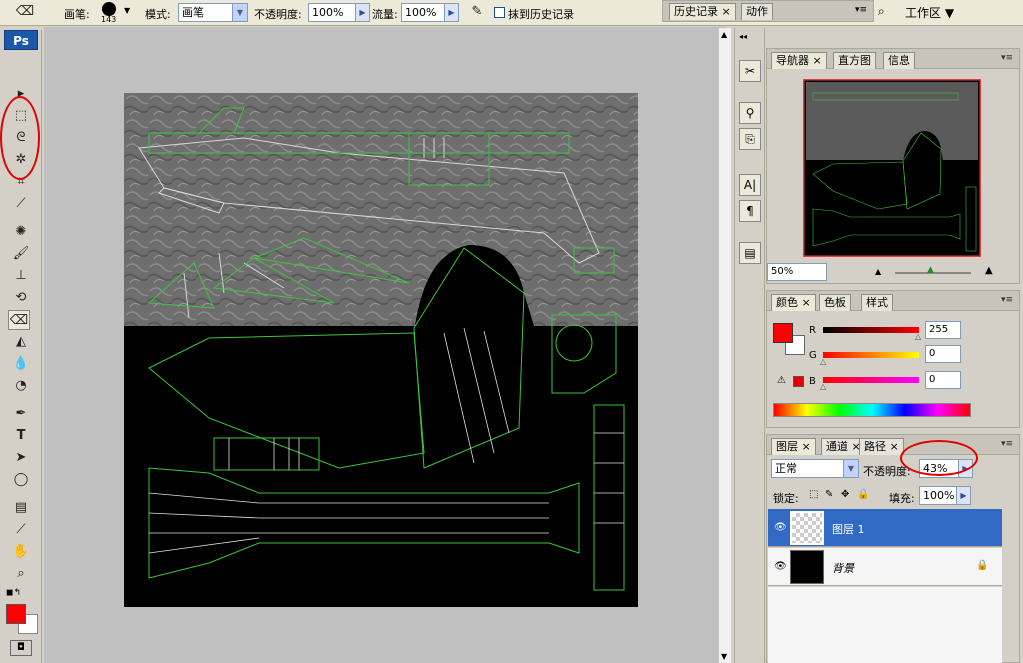 This screenshot has width=1023, height=663. What do you see at coordinates (813, 494) in the screenshot?
I see `lock-transparent-icon: ⬚` at bounding box center [813, 494].